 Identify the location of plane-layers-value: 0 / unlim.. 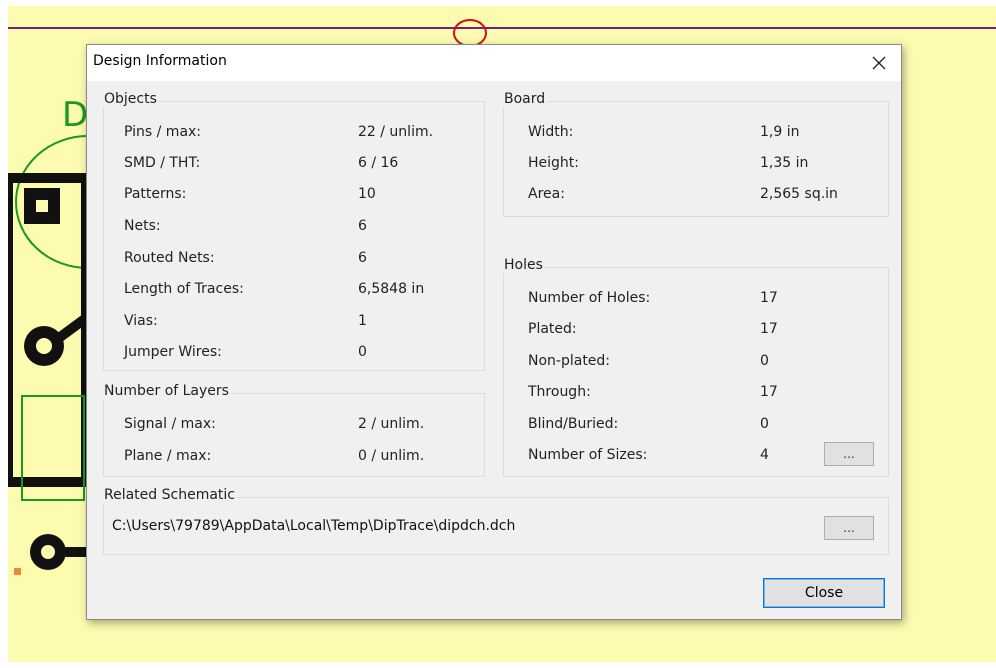
(391, 456).